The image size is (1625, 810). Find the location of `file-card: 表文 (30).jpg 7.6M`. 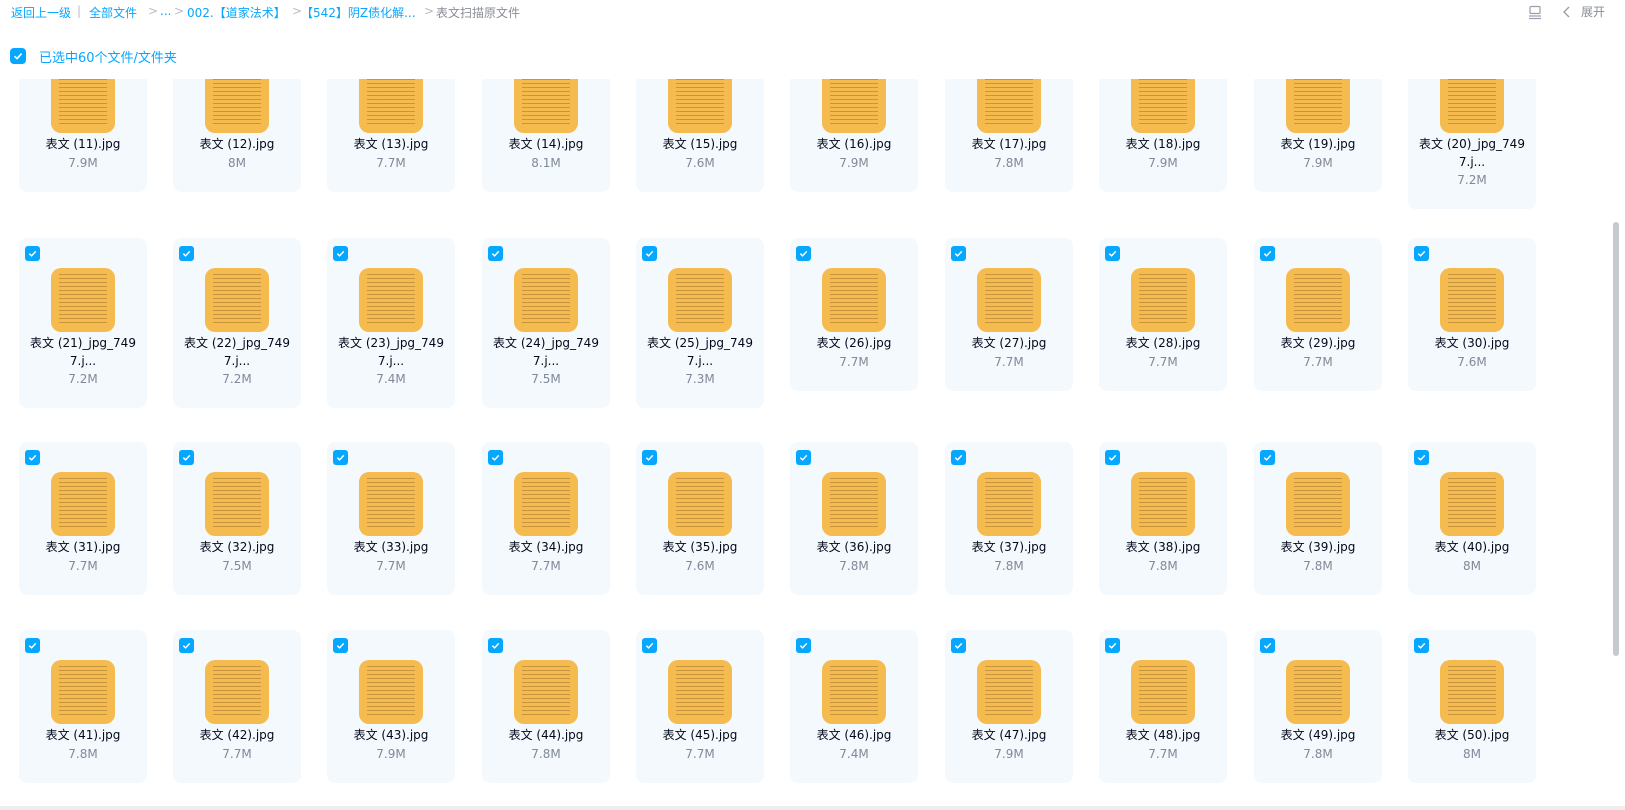

file-card: 表文 (30).jpg 7.6M is located at coordinates (1472, 314).